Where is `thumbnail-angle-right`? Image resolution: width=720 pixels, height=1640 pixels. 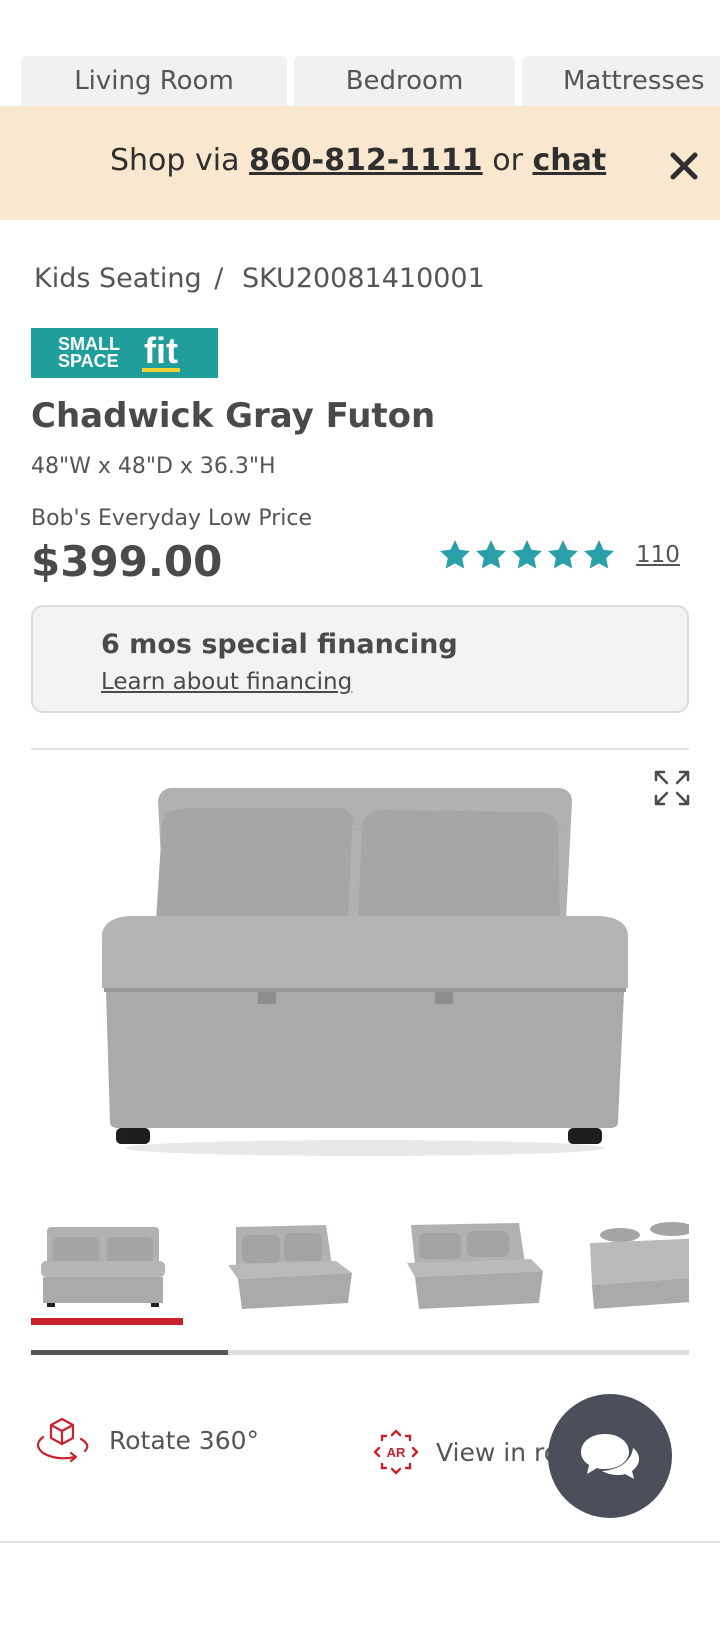 thumbnail-angle-right is located at coordinates (473, 1270).